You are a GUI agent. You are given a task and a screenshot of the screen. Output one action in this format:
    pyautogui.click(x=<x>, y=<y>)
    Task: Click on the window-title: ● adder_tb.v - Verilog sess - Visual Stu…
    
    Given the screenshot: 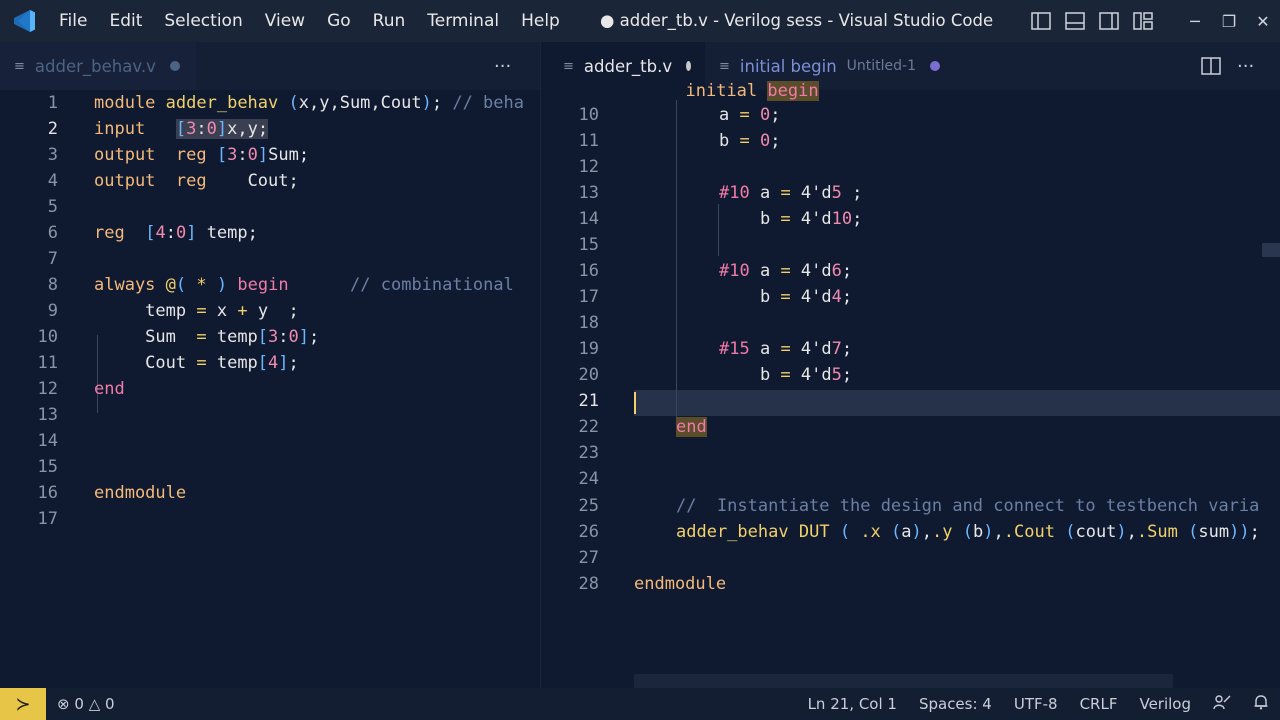 What is the action you would take?
    pyautogui.click(x=797, y=20)
    